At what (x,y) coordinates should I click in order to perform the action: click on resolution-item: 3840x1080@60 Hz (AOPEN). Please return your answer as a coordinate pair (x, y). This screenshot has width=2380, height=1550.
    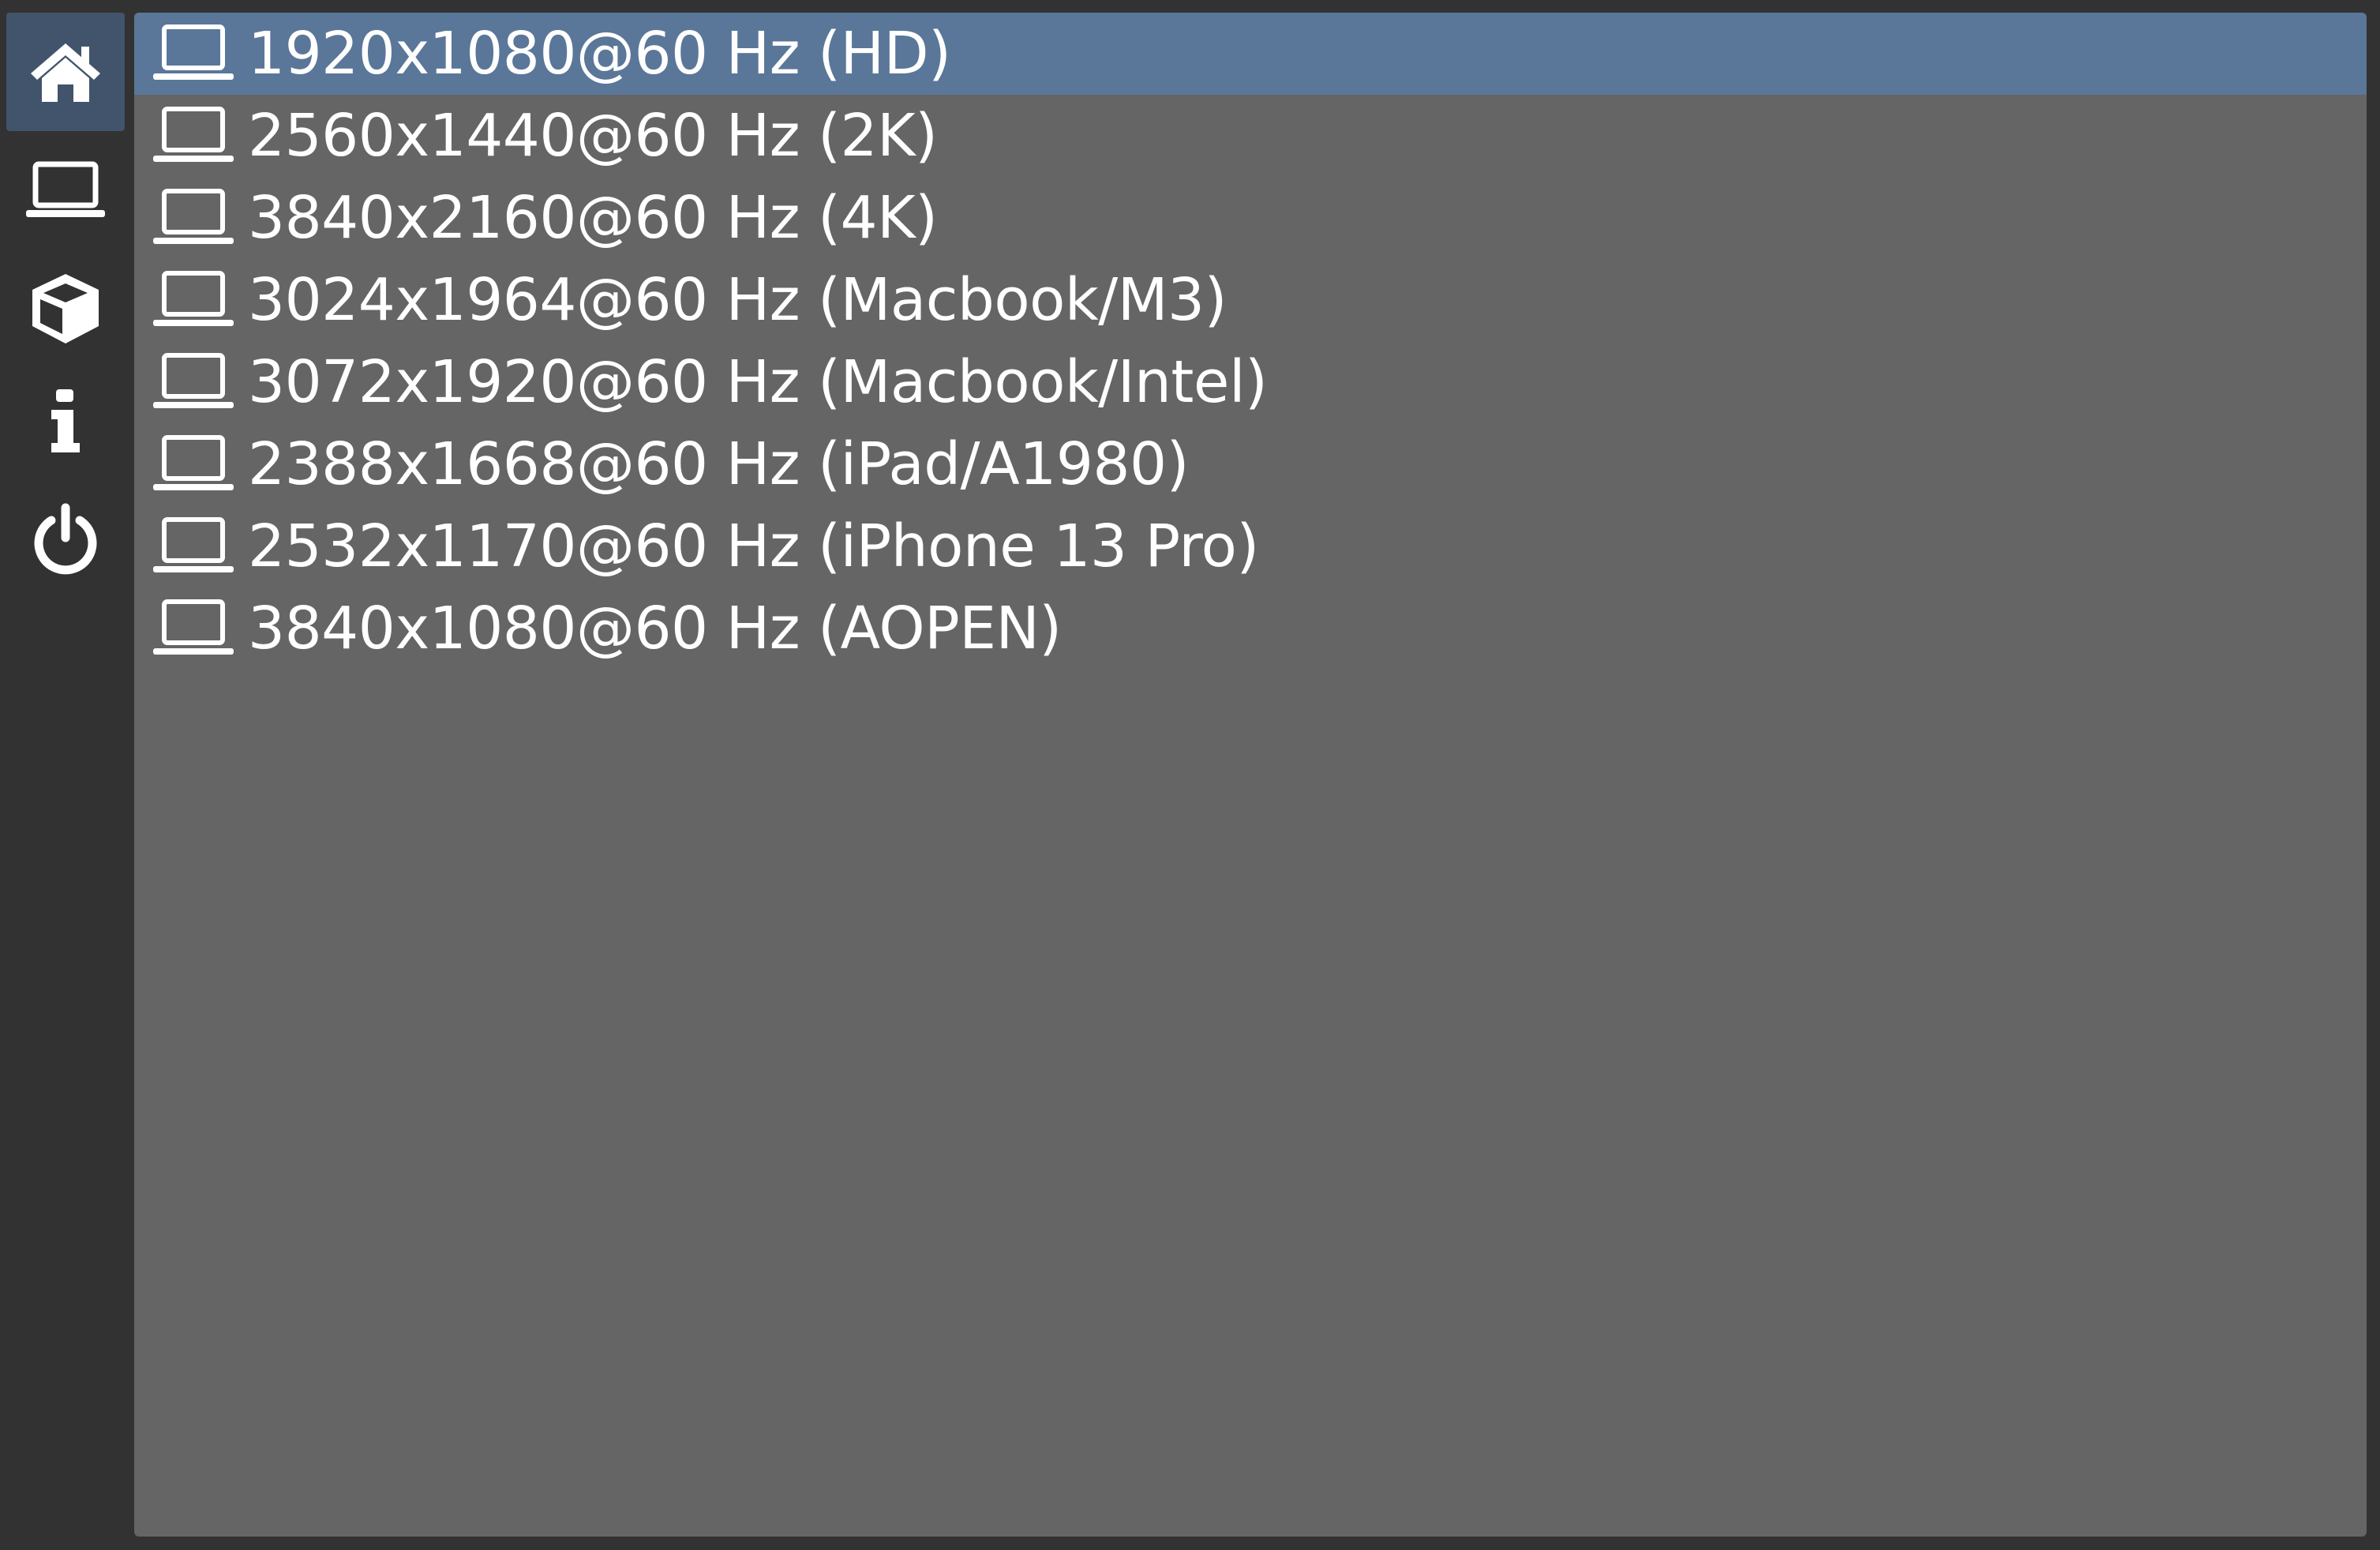
    Looking at the image, I should click on (1250, 628).